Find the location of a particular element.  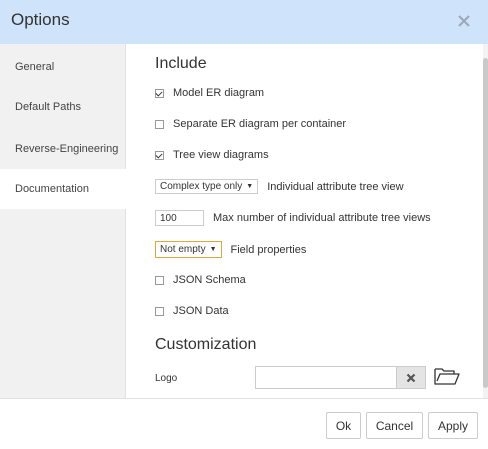

tree-view-checkbox is located at coordinates (159, 155).